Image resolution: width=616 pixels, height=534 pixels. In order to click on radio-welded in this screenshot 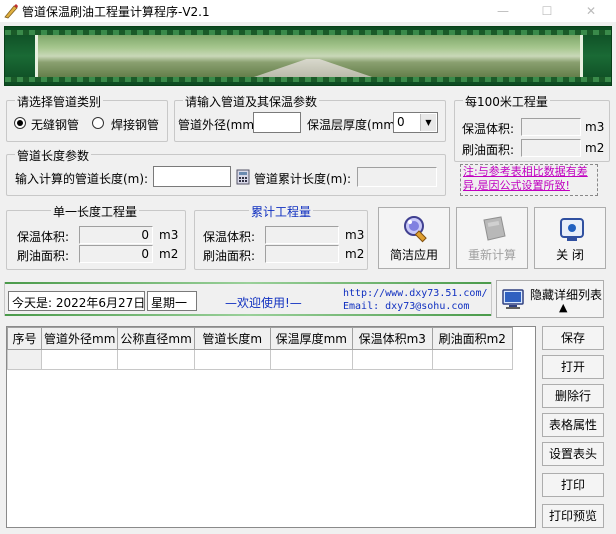, I will do `click(98, 123)`.